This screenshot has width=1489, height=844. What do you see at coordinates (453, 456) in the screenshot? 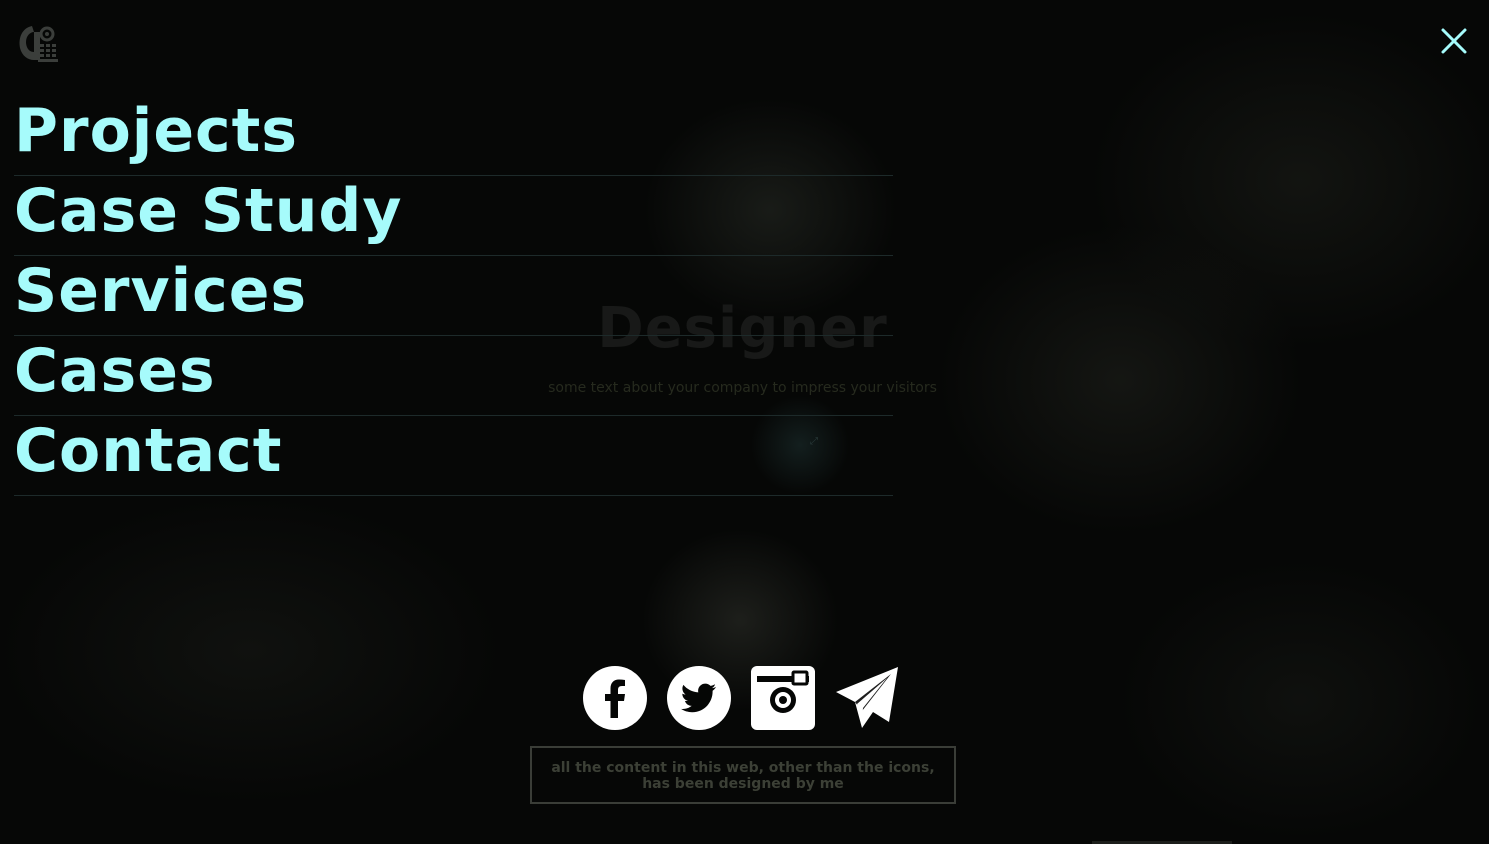
I see `menu-item-contact: Contact` at bounding box center [453, 456].